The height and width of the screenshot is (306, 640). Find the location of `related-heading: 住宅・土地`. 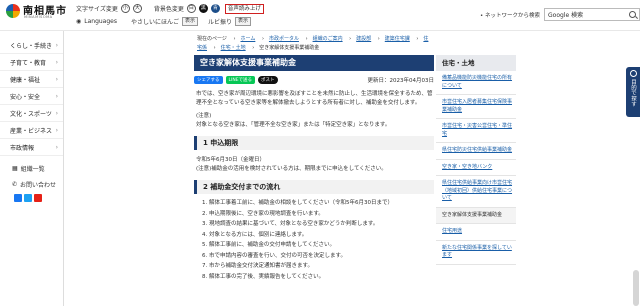

related-heading: 住宅・土地 is located at coordinates (476, 63).